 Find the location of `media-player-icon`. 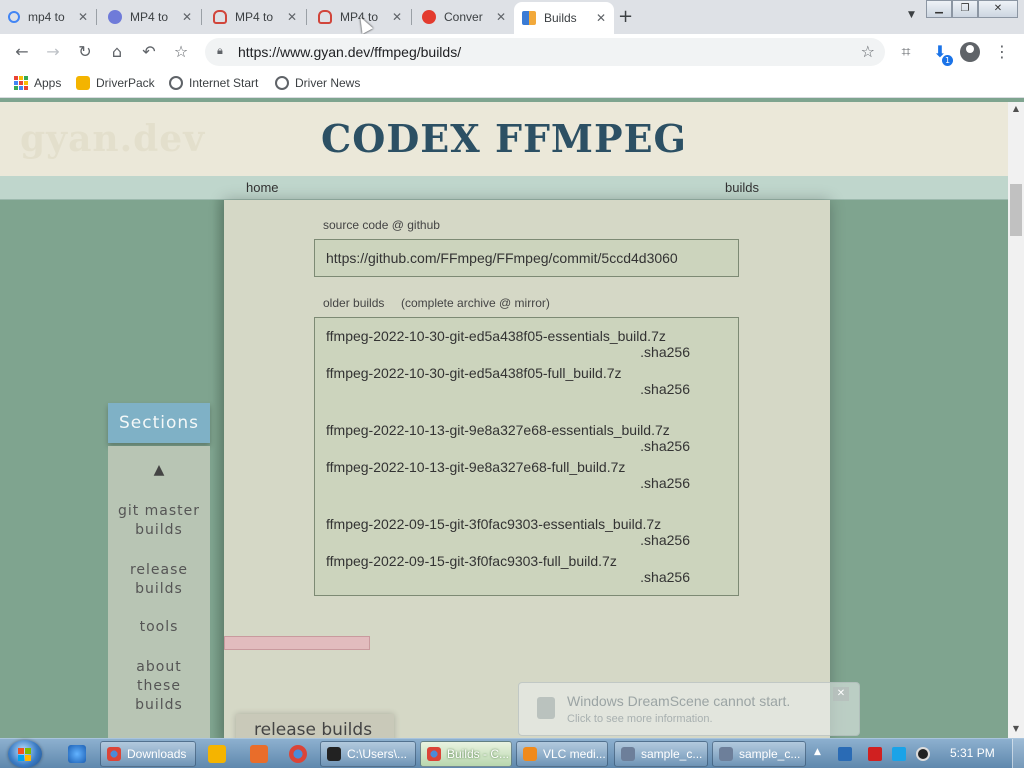

media-player-icon is located at coordinates (217, 754).